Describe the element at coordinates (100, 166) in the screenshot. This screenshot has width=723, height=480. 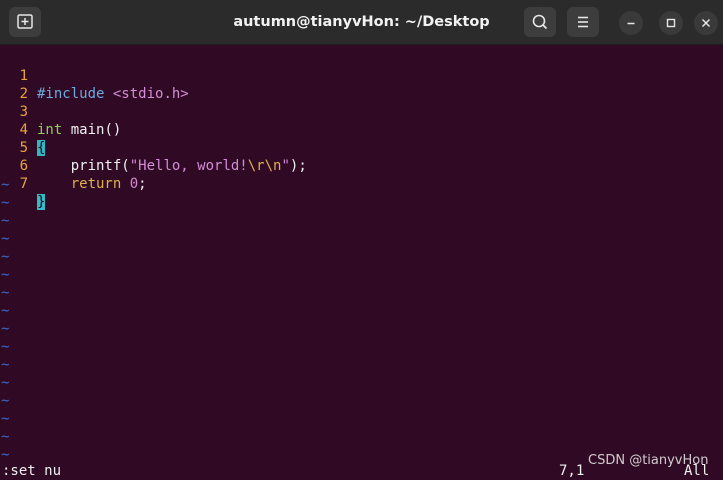
I see `printf-call: printf(` at that location.